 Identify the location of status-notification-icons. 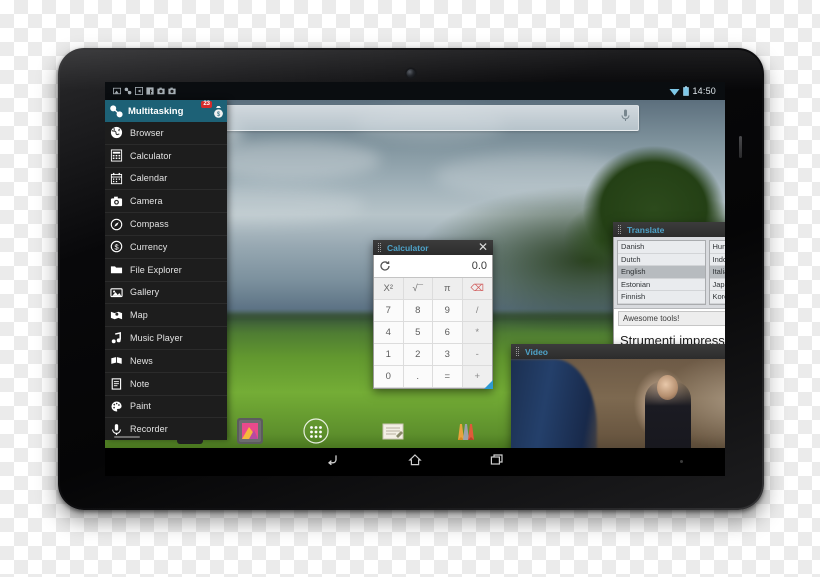
(140, 91).